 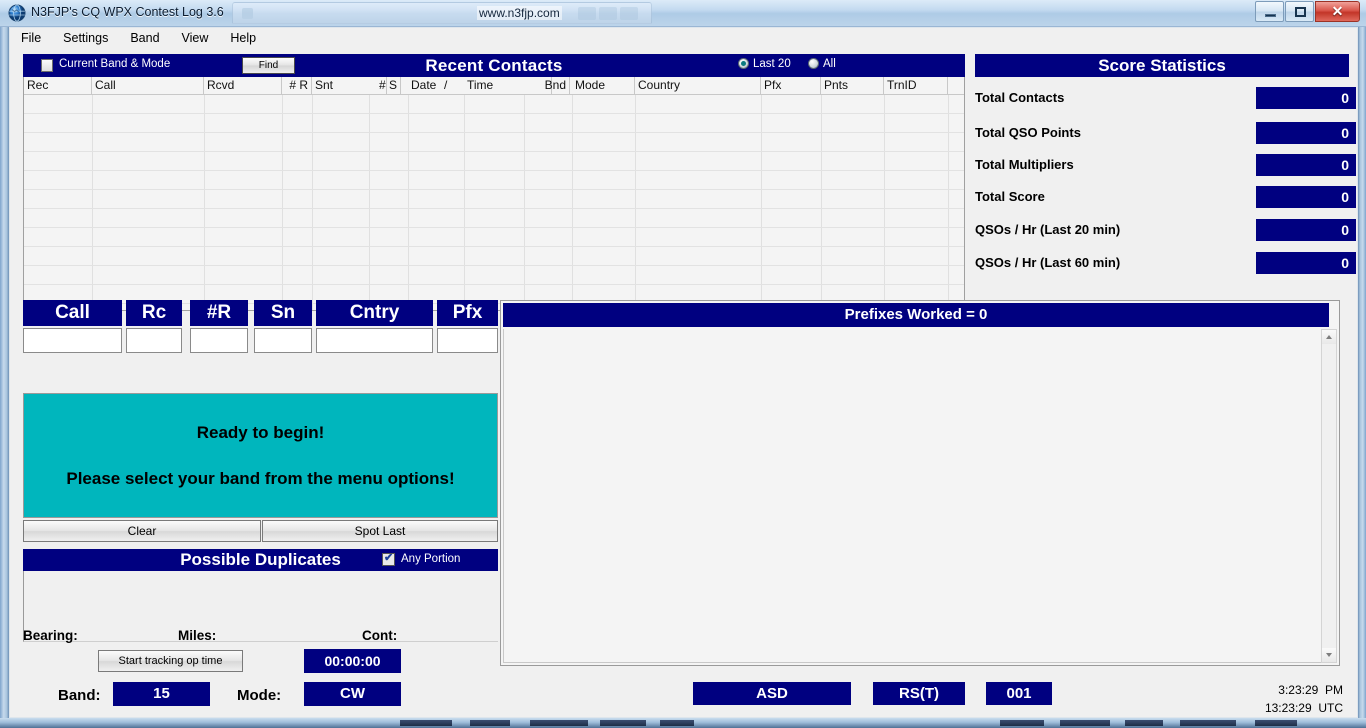 What do you see at coordinates (813, 63) in the screenshot?
I see `radio-unselected-icon` at bounding box center [813, 63].